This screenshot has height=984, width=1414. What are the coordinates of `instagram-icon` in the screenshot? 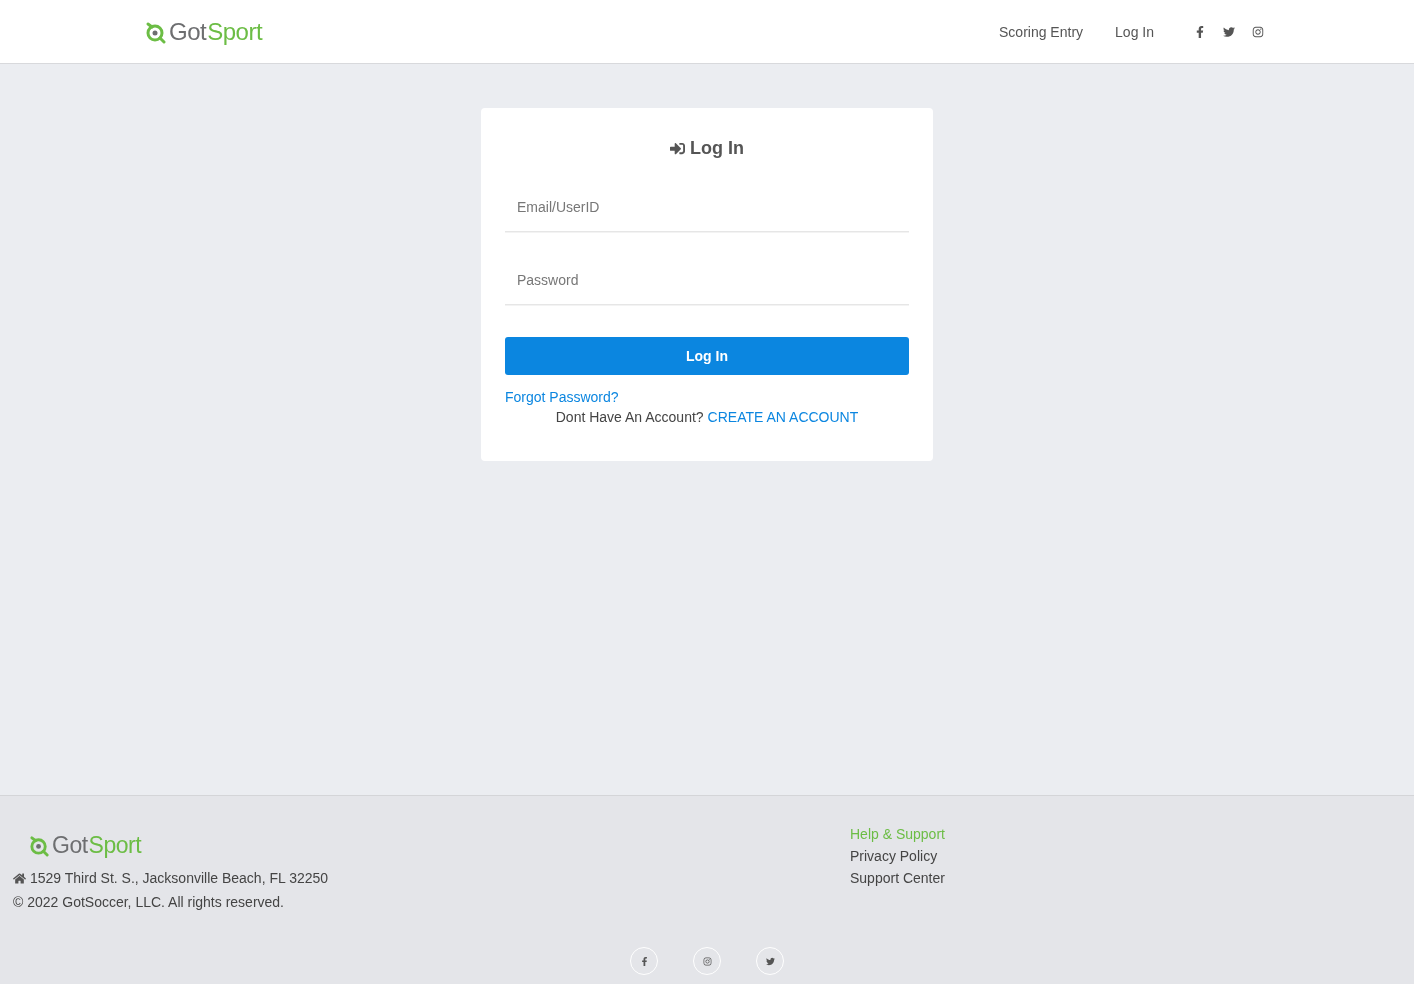 It's located at (1258, 31).